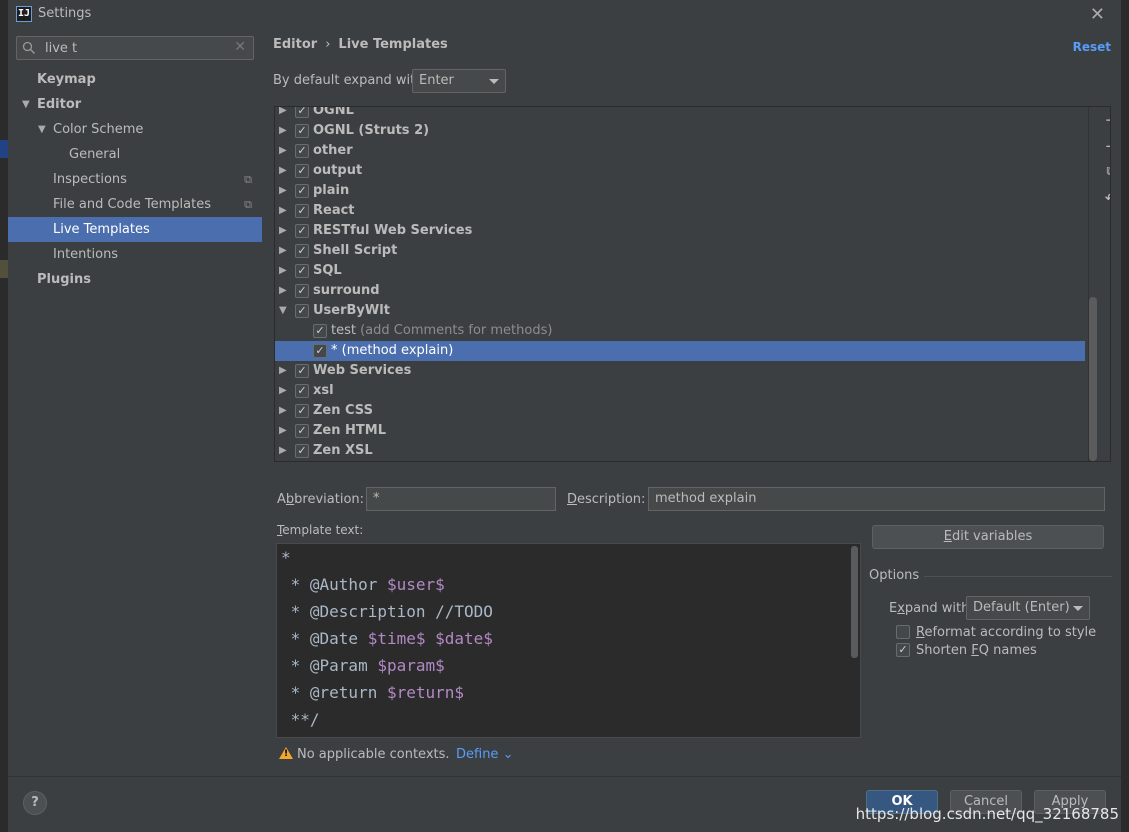 This screenshot has height=832, width=1129. What do you see at coordinates (680, 431) in the screenshot?
I see `template-group-row: ▶ ✓ Zen HTML` at bounding box center [680, 431].